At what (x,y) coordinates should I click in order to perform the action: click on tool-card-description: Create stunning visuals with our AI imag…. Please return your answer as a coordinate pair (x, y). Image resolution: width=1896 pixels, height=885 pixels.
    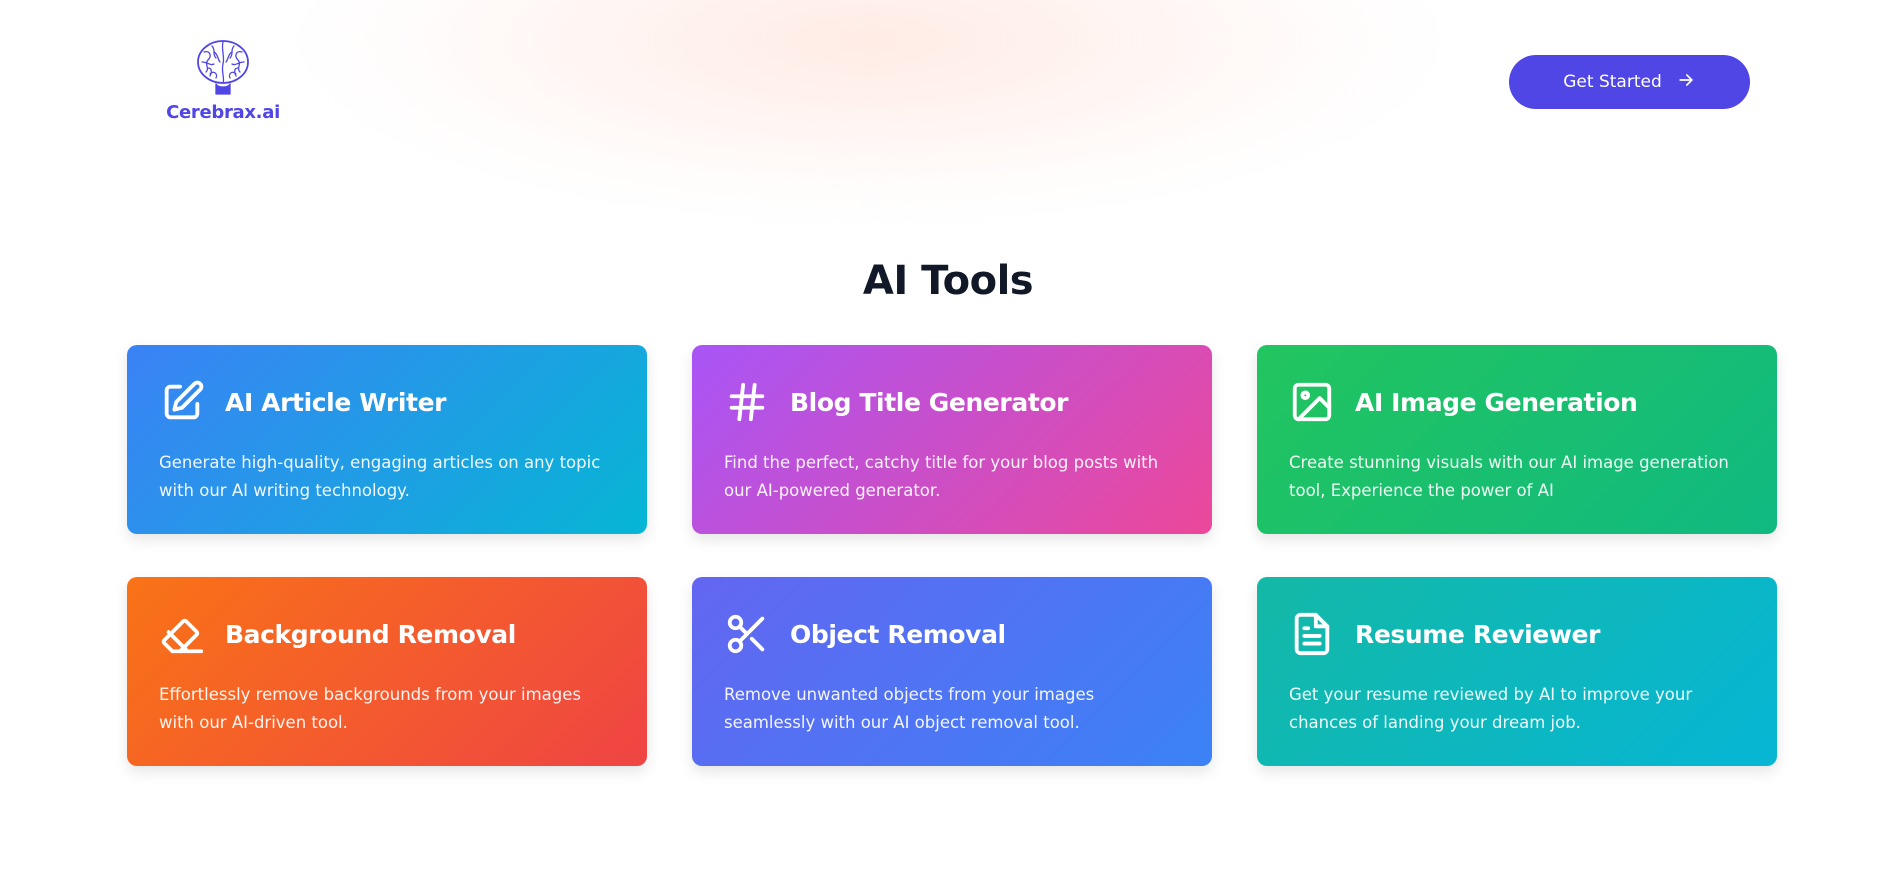
    Looking at the image, I should click on (1509, 476).